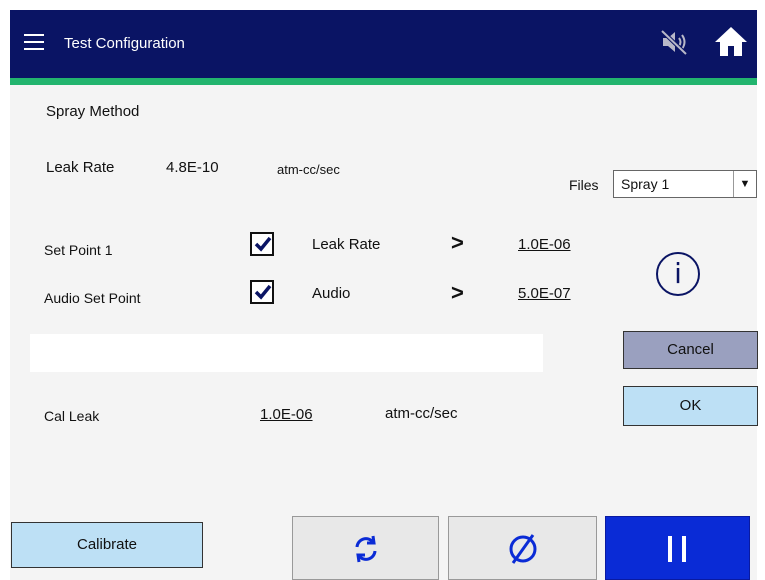 This screenshot has width=765, height=580. I want to click on files-dropdown: Spray 1 ▼, so click(685, 184).